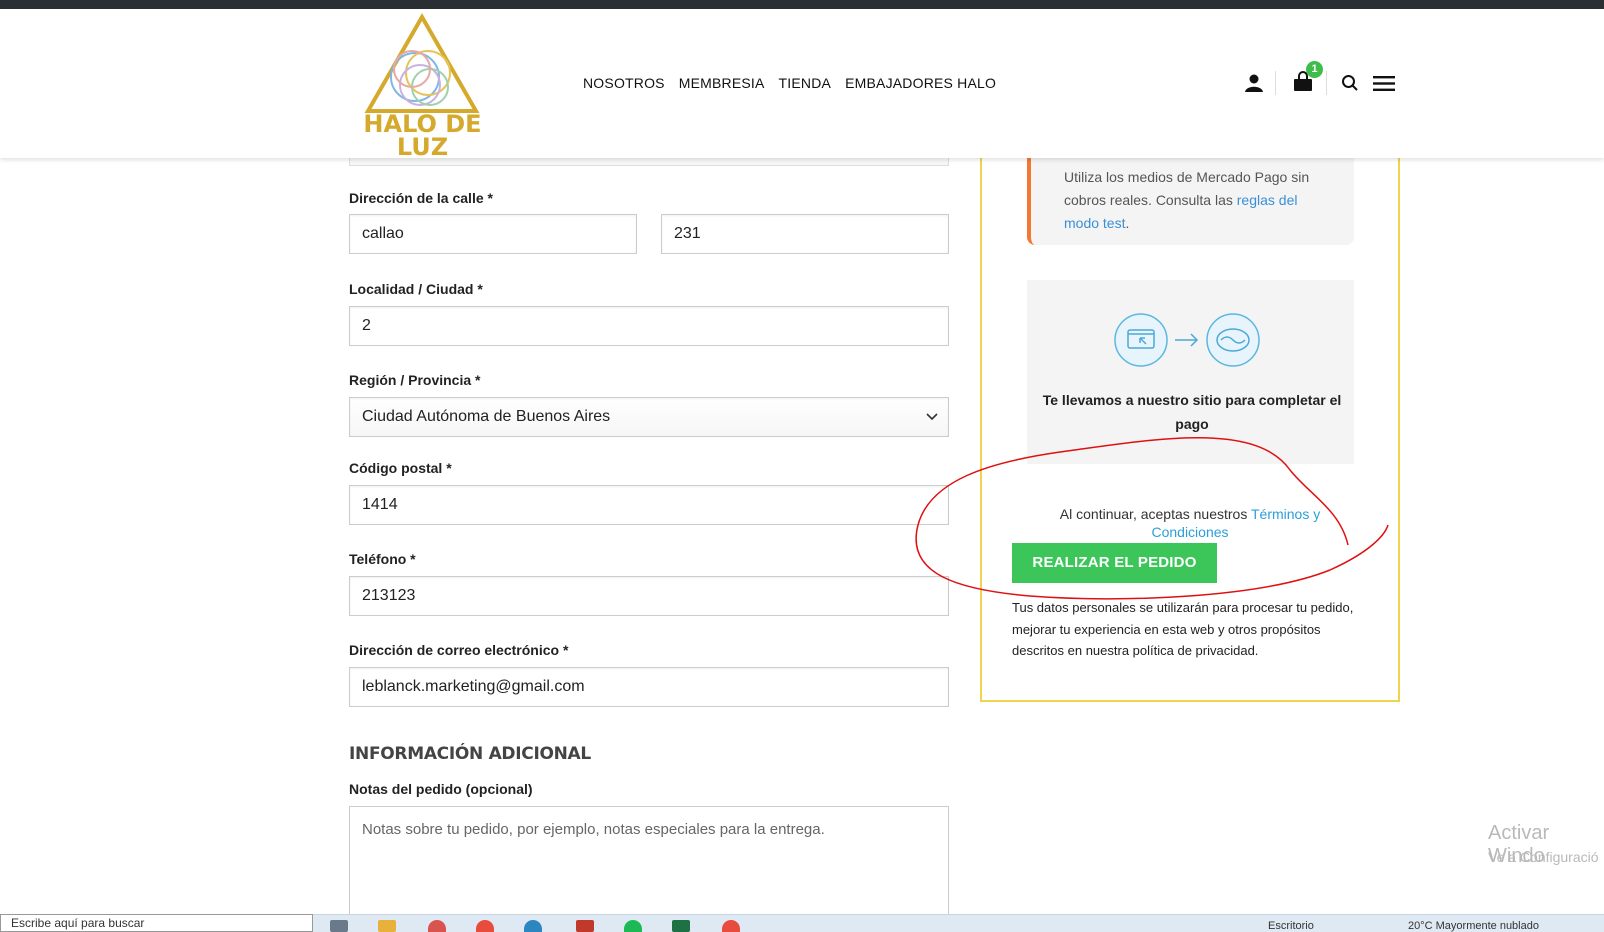  Describe the element at coordinates (1127, 223) in the screenshot. I see `test-mode-period: .` at that location.